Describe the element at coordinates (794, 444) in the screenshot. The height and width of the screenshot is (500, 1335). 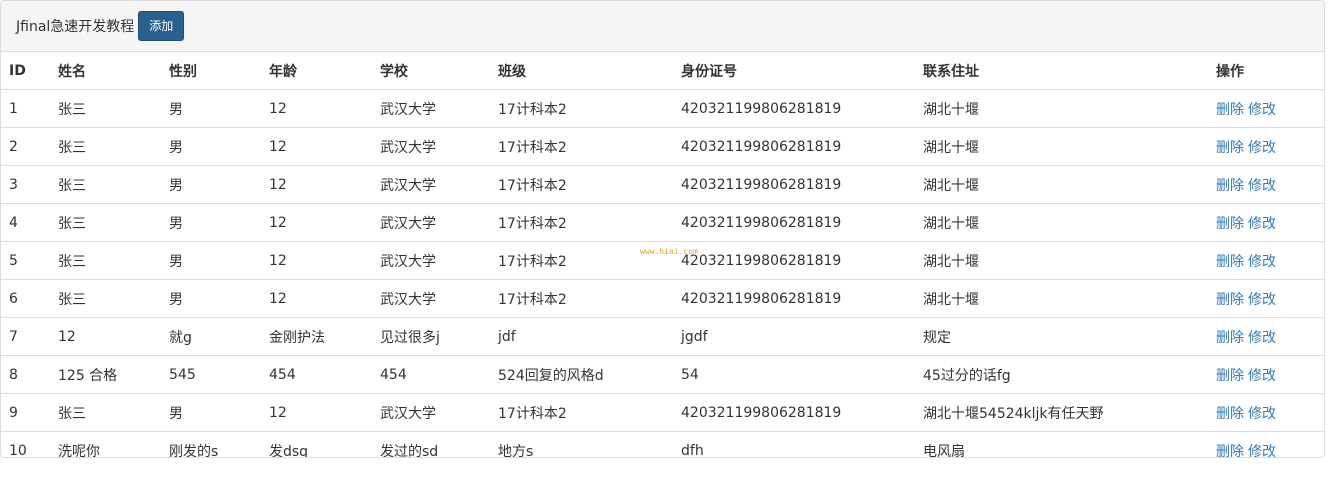
I see `idcard-cell: dfh` at that location.